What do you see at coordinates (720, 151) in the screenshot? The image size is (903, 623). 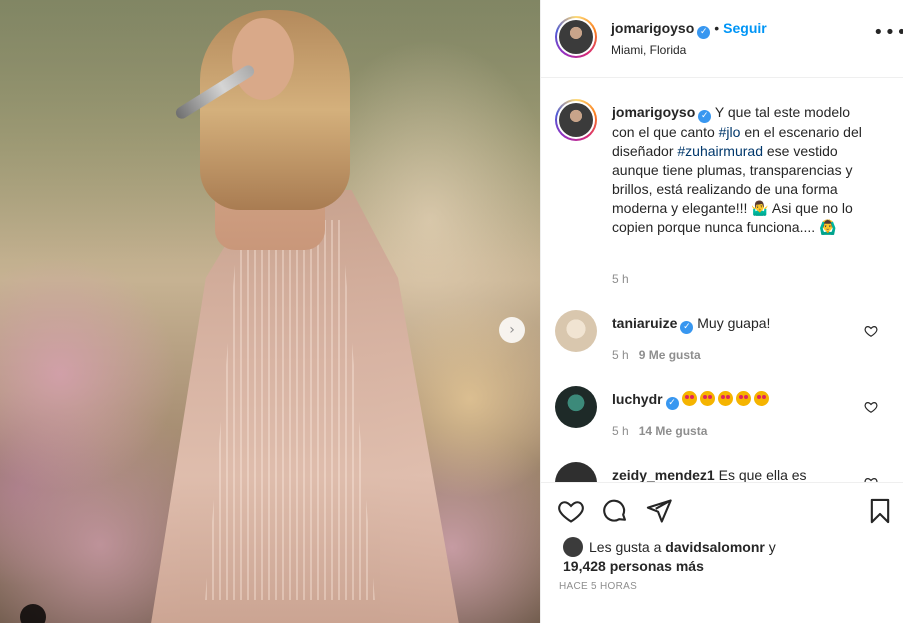 I see `hashtag-zuhairmurad: #zuhairmurad` at bounding box center [720, 151].